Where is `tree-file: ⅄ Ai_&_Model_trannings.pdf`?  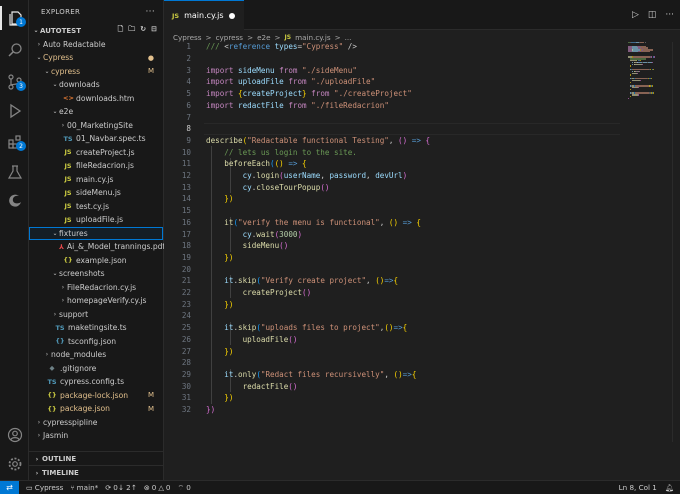 tree-file: ⅄ Ai_&_Model_trannings.pdf is located at coordinates (97, 247).